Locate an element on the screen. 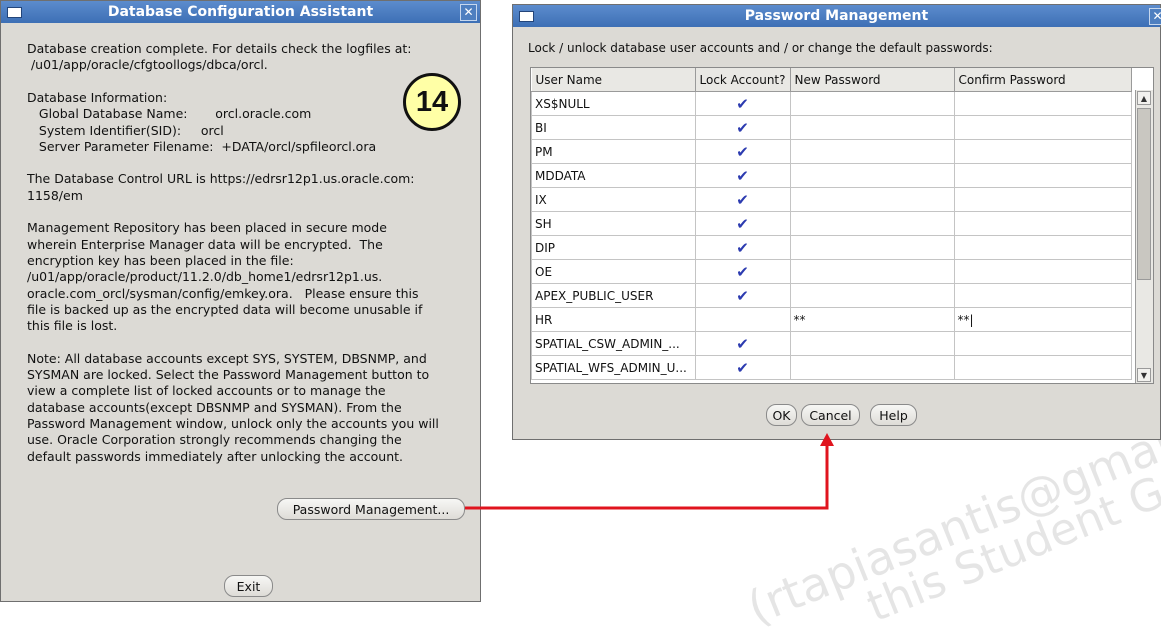 The image size is (1161, 635). table-row: SPATIAL_WFS_ADMIN_U... ✔ is located at coordinates (831, 367).